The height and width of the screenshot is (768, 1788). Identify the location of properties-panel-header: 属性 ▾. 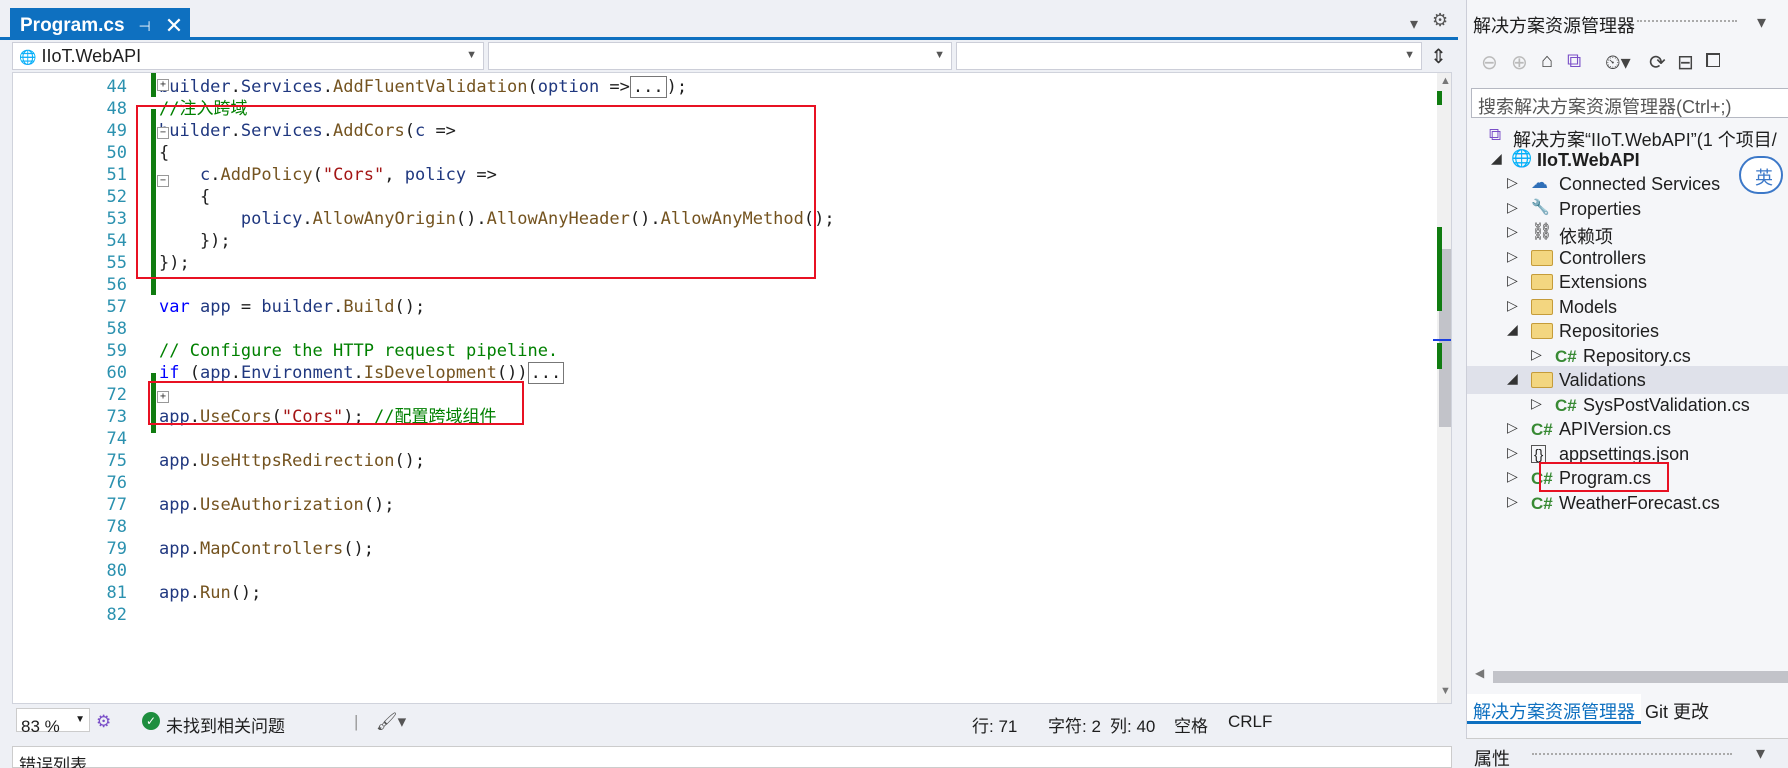
(1627, 753).